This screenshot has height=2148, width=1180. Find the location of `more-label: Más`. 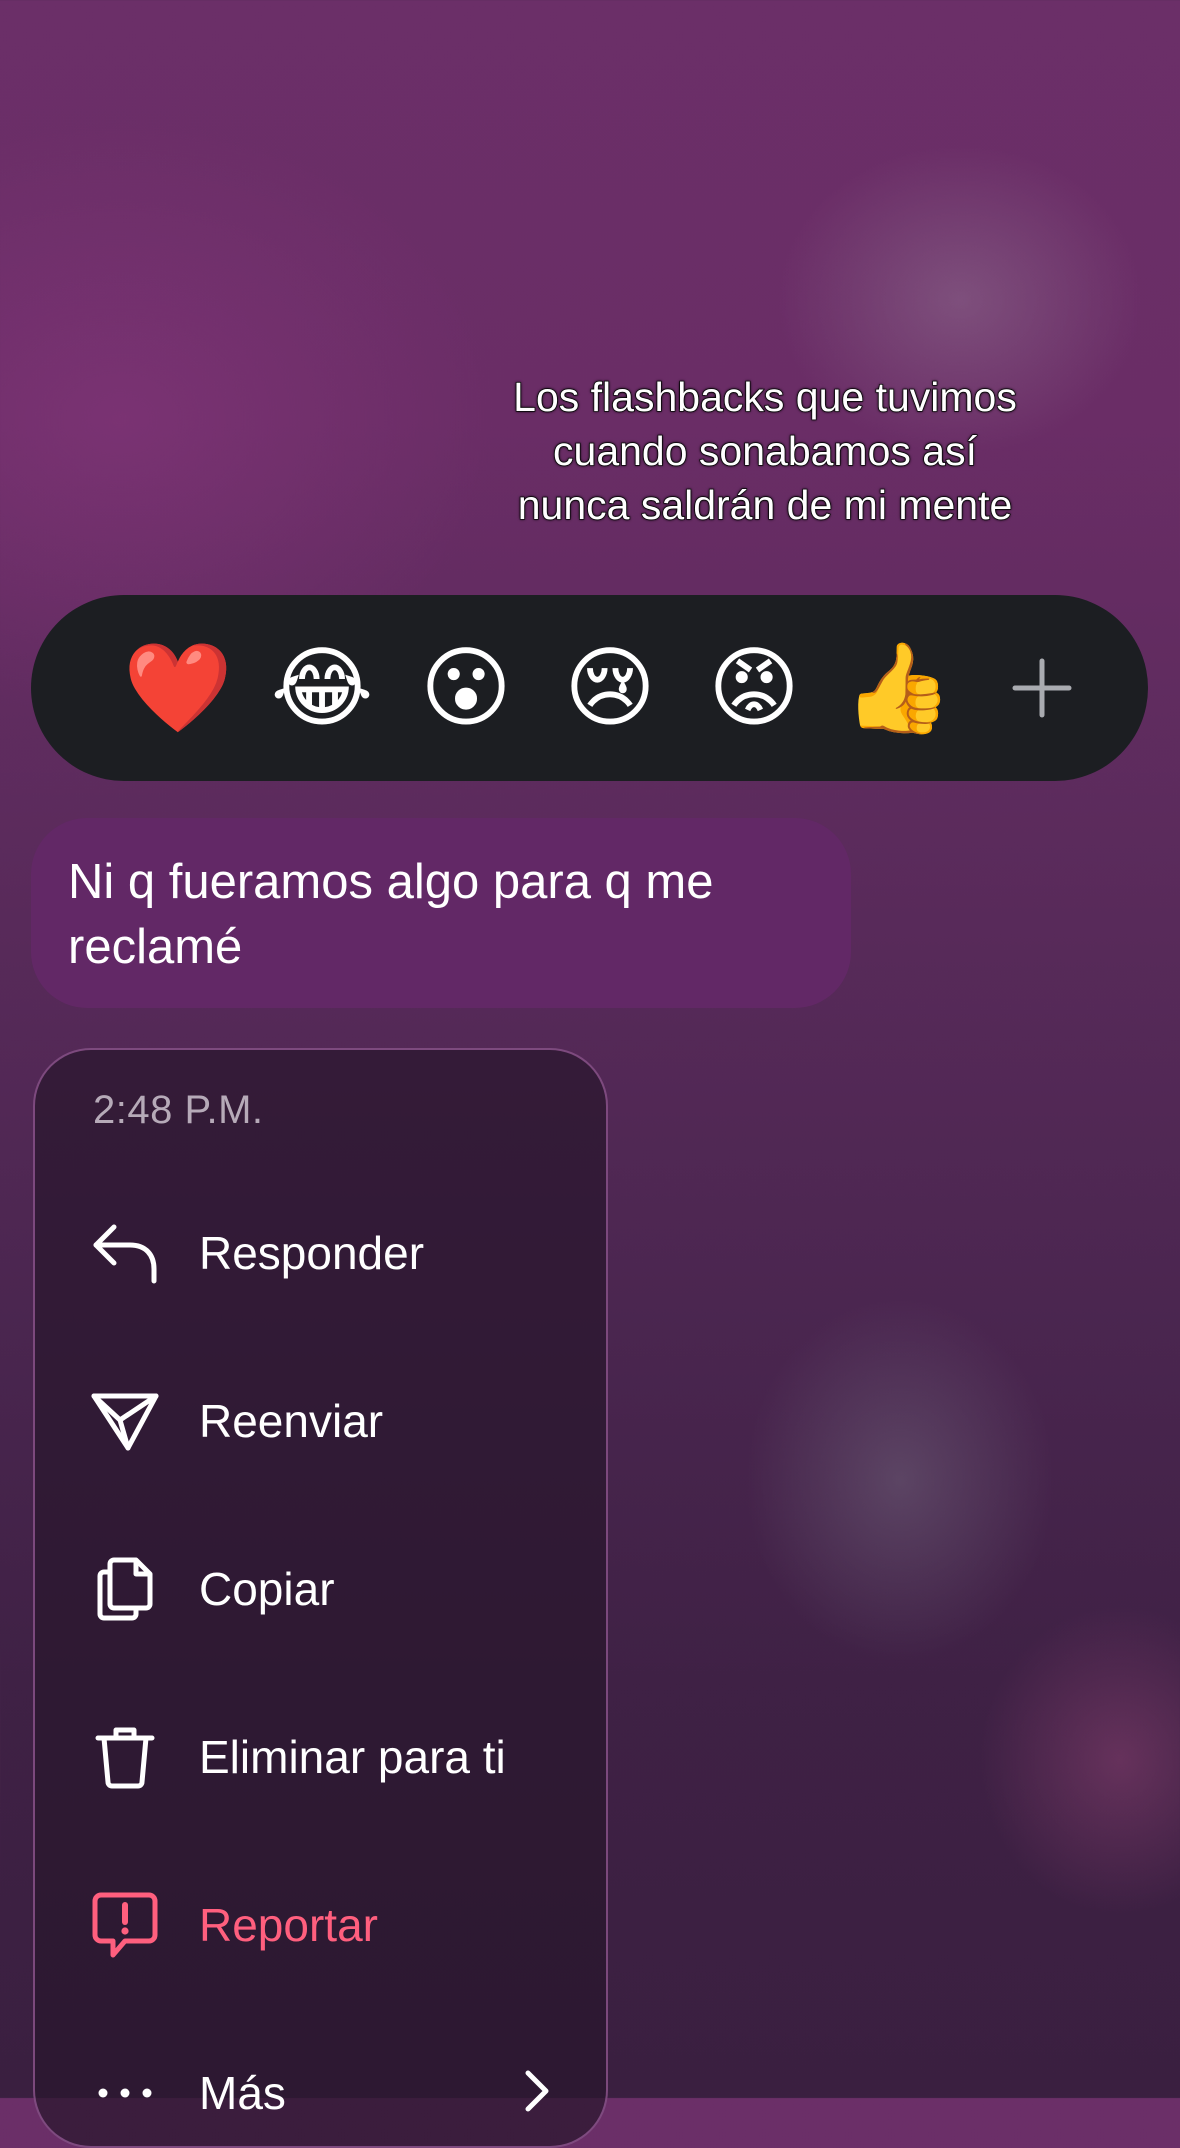

more-label: Más is located at coordinates (242, 2093).